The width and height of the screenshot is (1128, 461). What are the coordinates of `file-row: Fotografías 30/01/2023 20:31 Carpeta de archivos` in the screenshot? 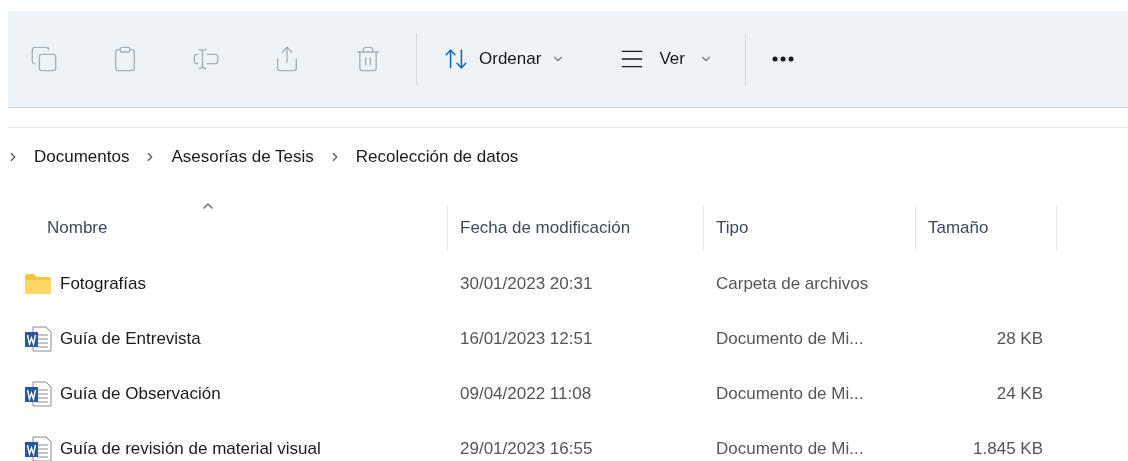 It's located at (564, 283).